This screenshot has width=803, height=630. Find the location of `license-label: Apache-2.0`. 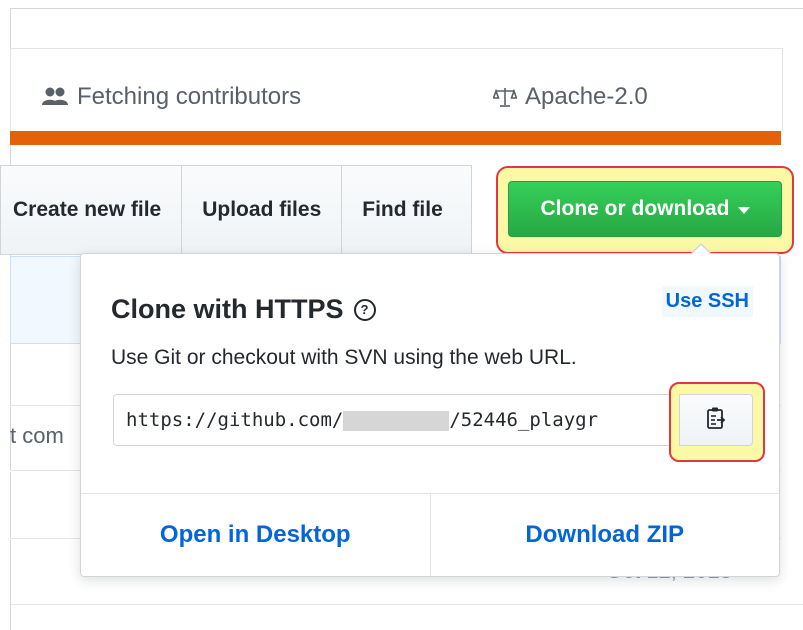

license-label: Apache-2.0 is located at coordinates (586, 96).